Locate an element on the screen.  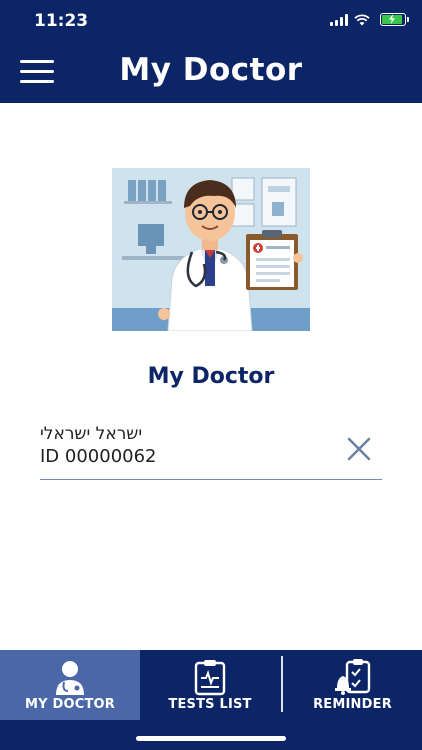
status-icons is located at coordinates (369, 19).